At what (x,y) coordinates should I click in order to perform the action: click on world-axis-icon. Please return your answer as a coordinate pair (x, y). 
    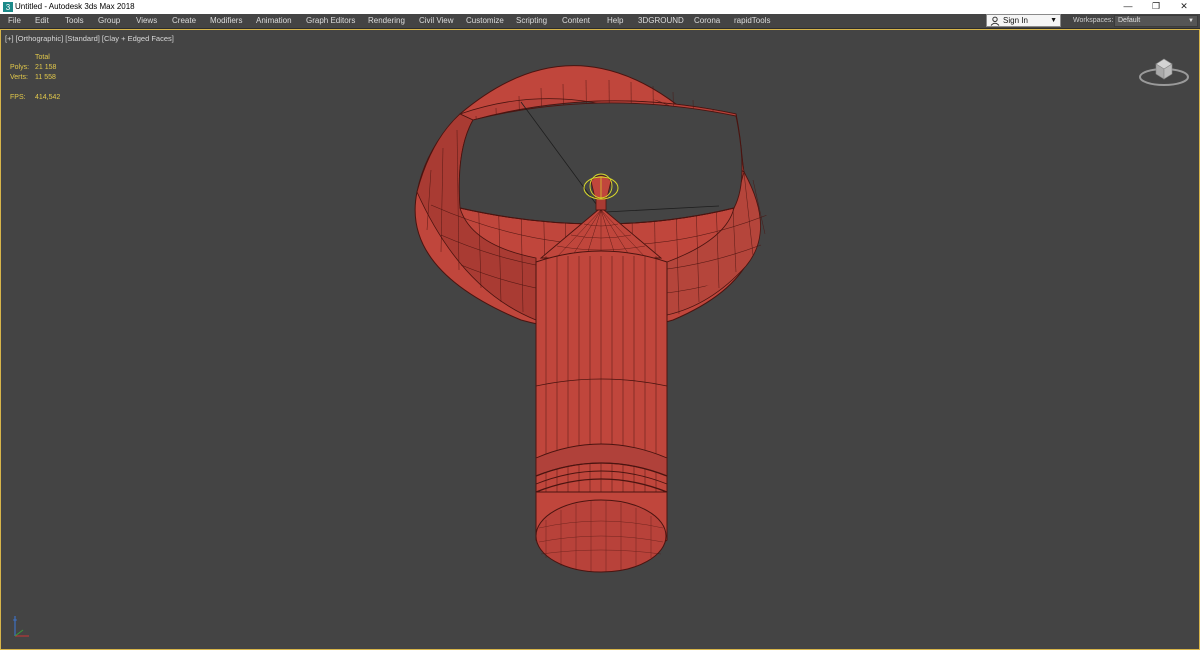
    Looking at the image, I should click on (21, 626).